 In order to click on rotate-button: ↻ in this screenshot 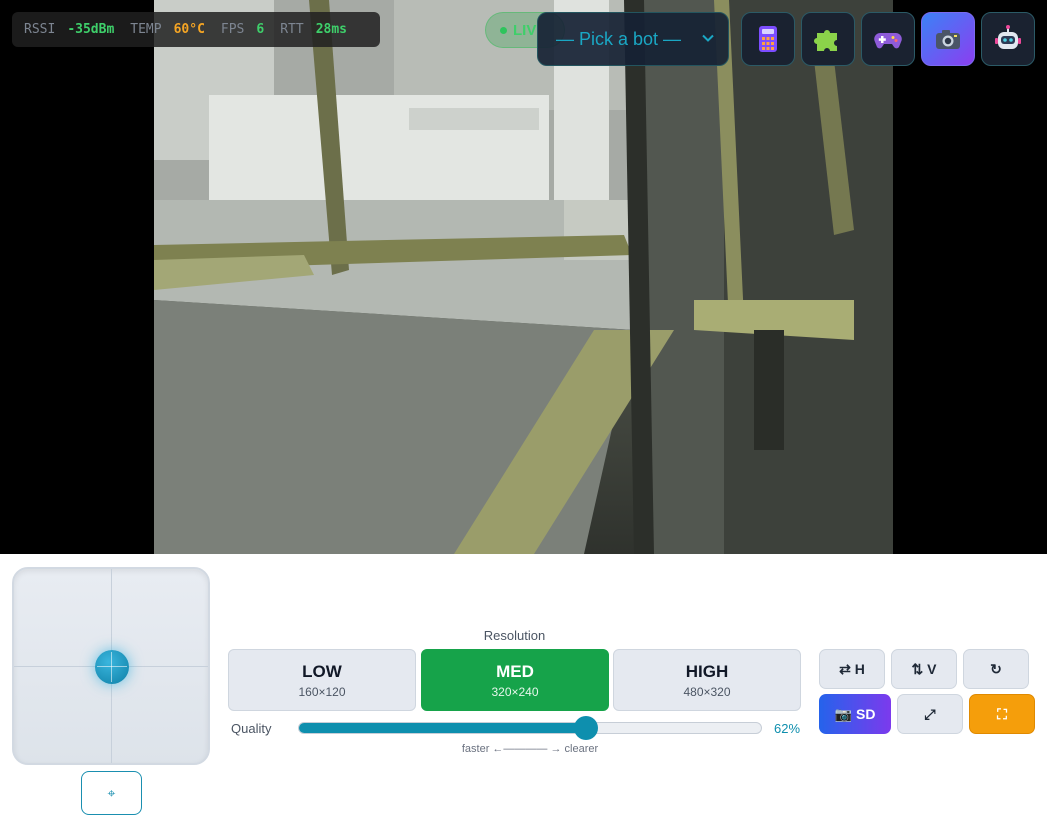, I will do `click(996, 669)`.